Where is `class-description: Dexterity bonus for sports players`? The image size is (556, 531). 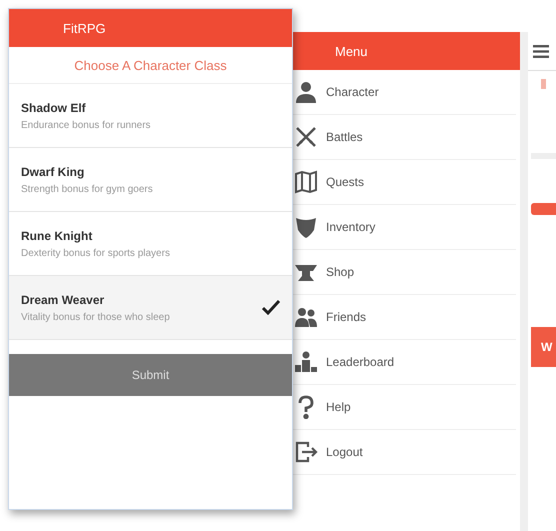 class-description: Dexterity bonus for sports players is located at coordinates (95, 253).